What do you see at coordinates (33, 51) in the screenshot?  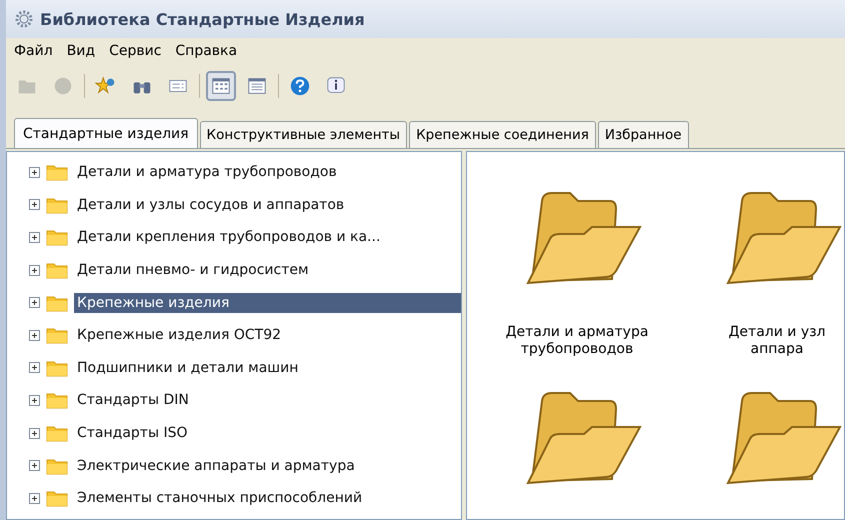 I see `menu-item: Файл` at bounding box center [33, 51].